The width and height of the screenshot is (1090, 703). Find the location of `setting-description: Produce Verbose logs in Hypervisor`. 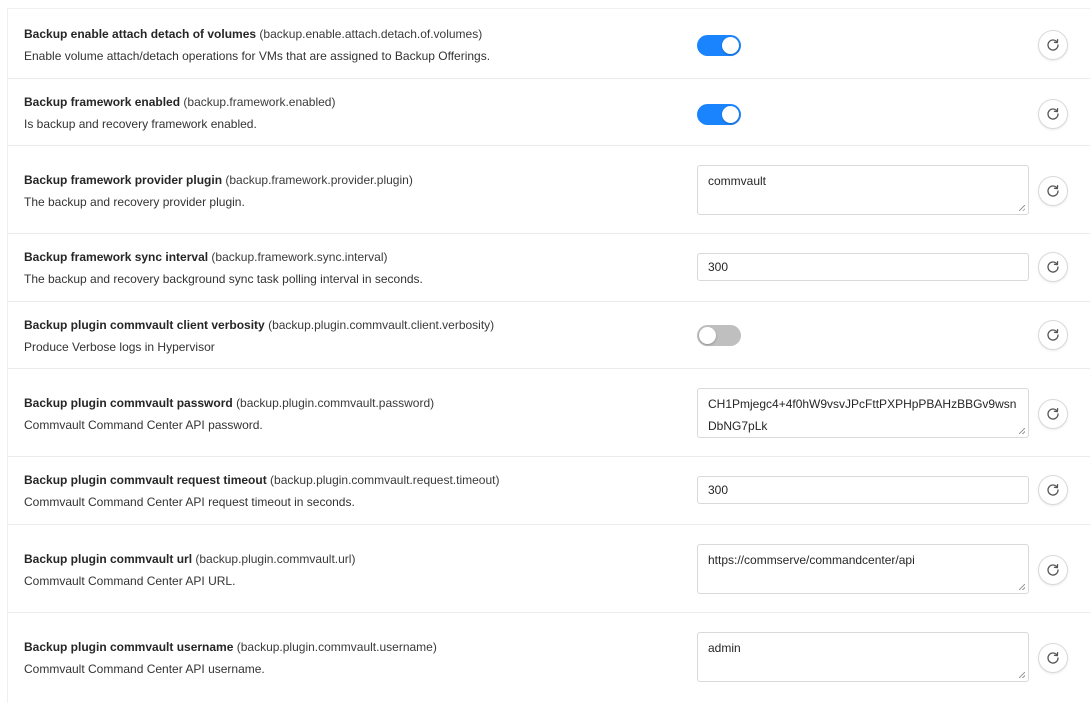

setting-description: Produce Verbose logs in Hypervisor is located at coordinates (119, 347).